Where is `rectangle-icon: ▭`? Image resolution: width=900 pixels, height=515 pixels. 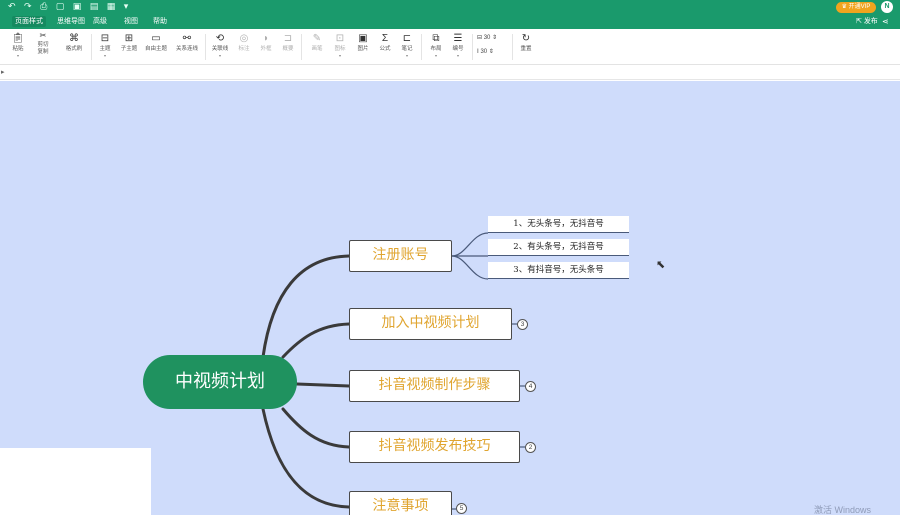
rectangle-icon: ▭ is located at coordinates (156, 38).